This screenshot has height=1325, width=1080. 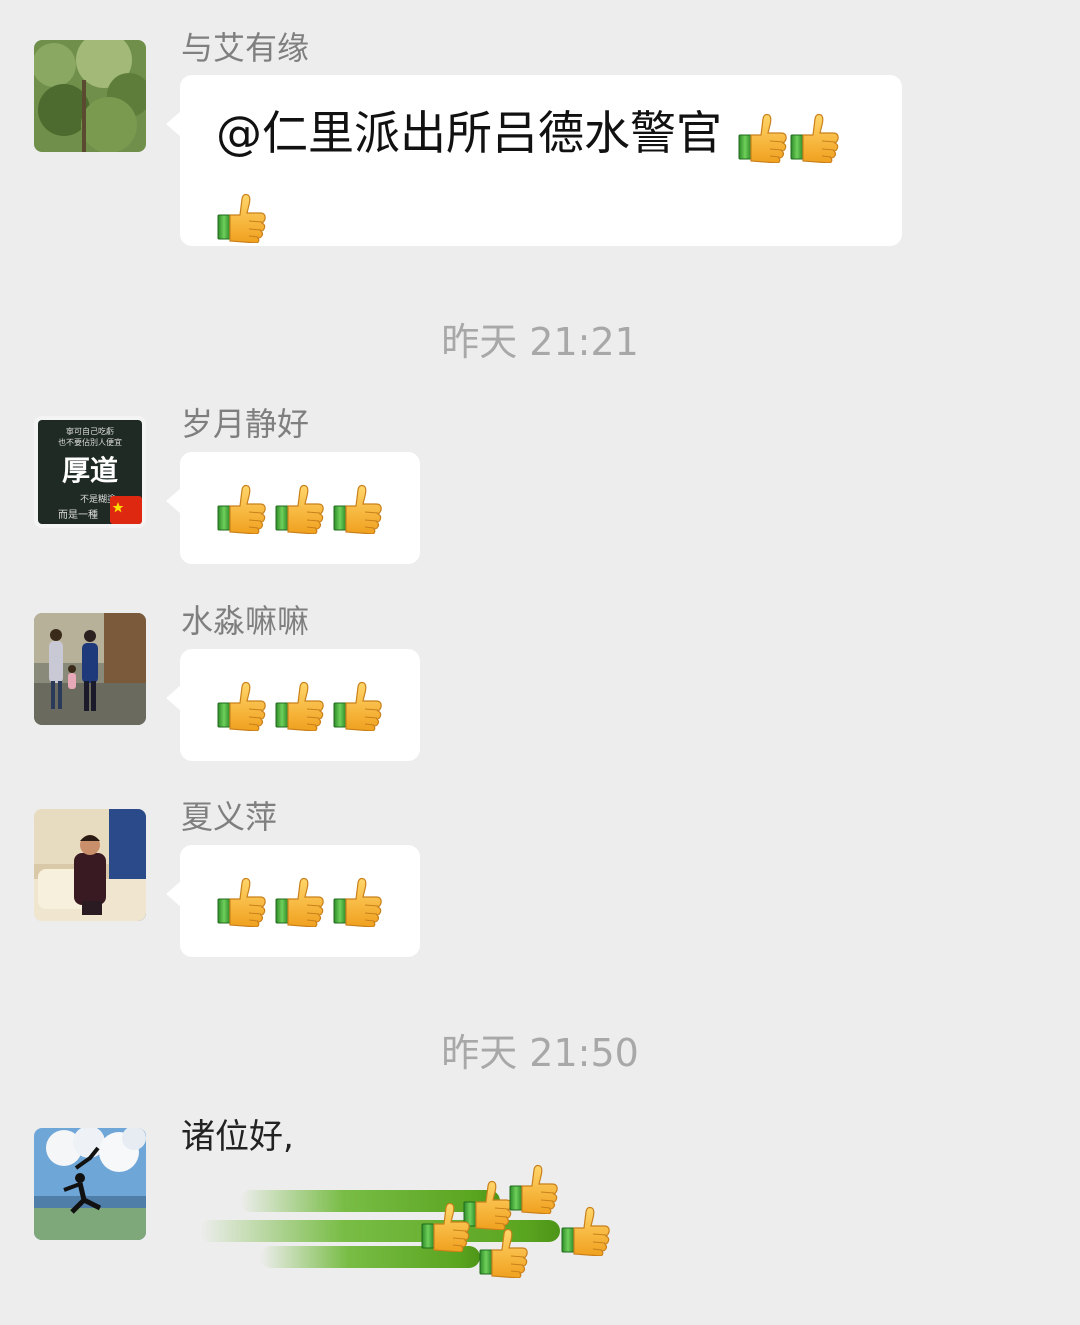 I want to click on avatar-line2: 也不要佔別人便宜, so click(x=90, y=442).